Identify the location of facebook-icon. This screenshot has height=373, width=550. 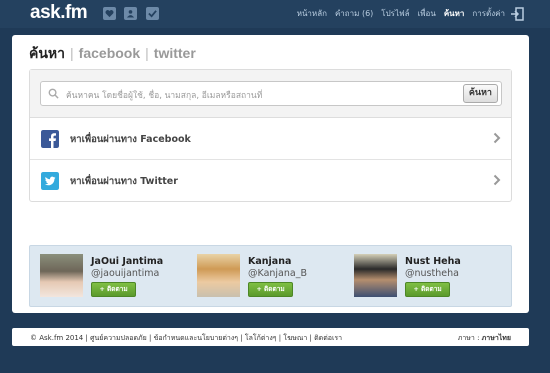
(50, 139).